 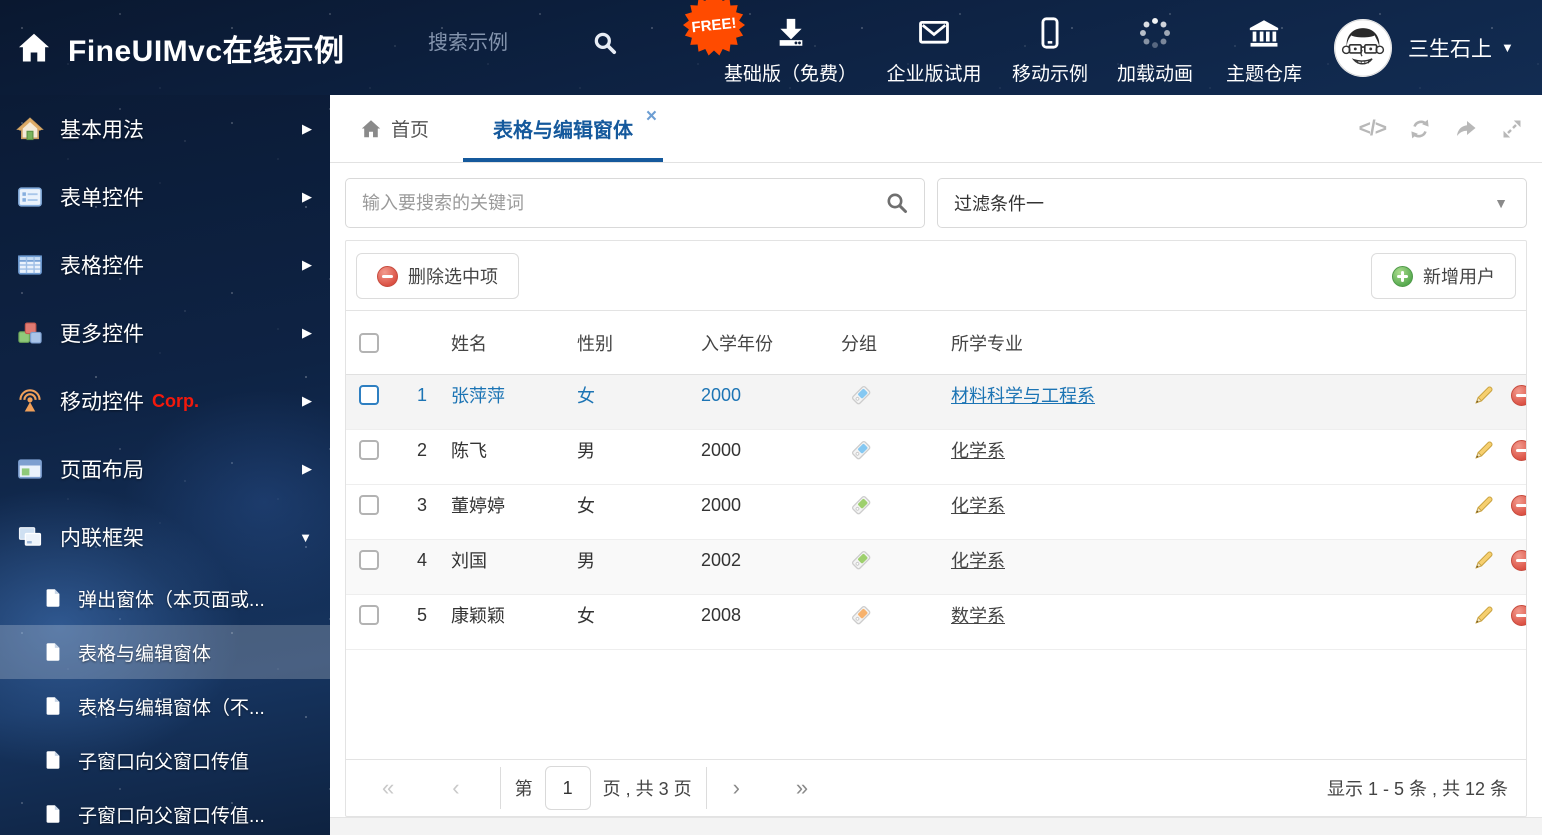 What do you see at coordinates (175, 400) in the screenshot?
I see `corp-badge: Corp.` at bounding box center [175, 400].